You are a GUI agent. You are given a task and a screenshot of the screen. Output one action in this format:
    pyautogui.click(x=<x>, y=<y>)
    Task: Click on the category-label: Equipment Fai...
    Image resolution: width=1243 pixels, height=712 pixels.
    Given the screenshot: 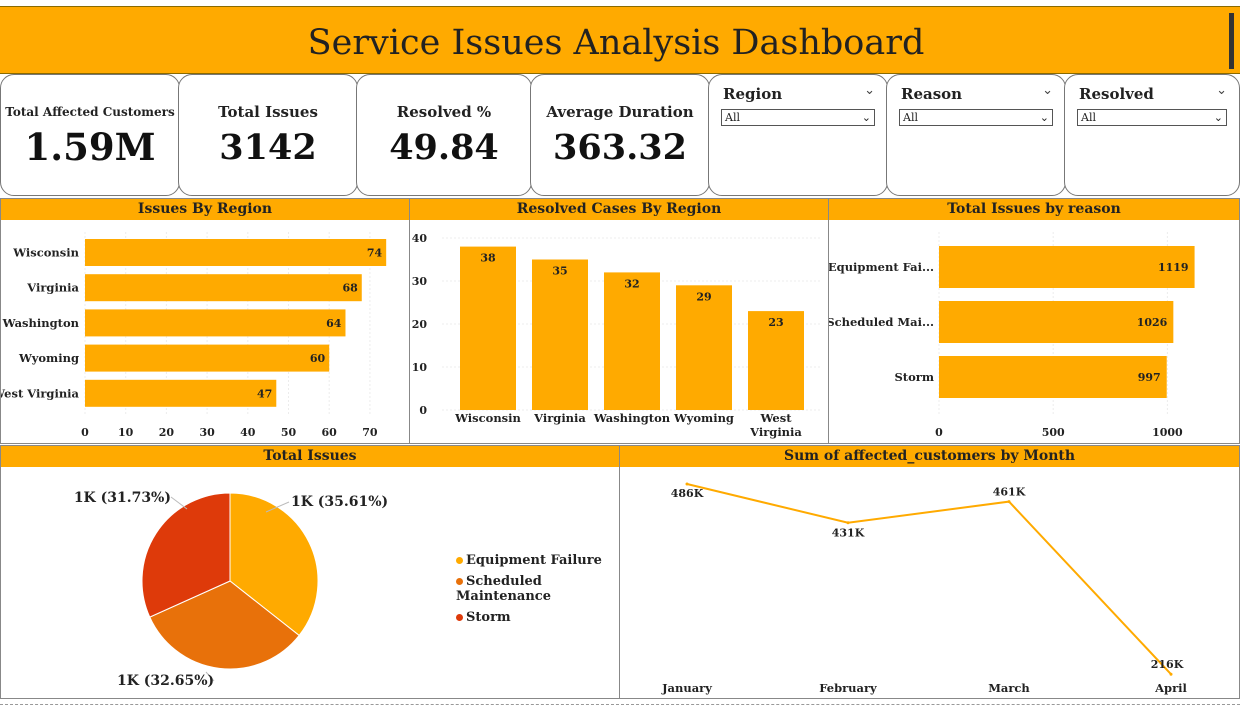 What is the action you would take?
    pyautogui.click(x=881, y=267)
    